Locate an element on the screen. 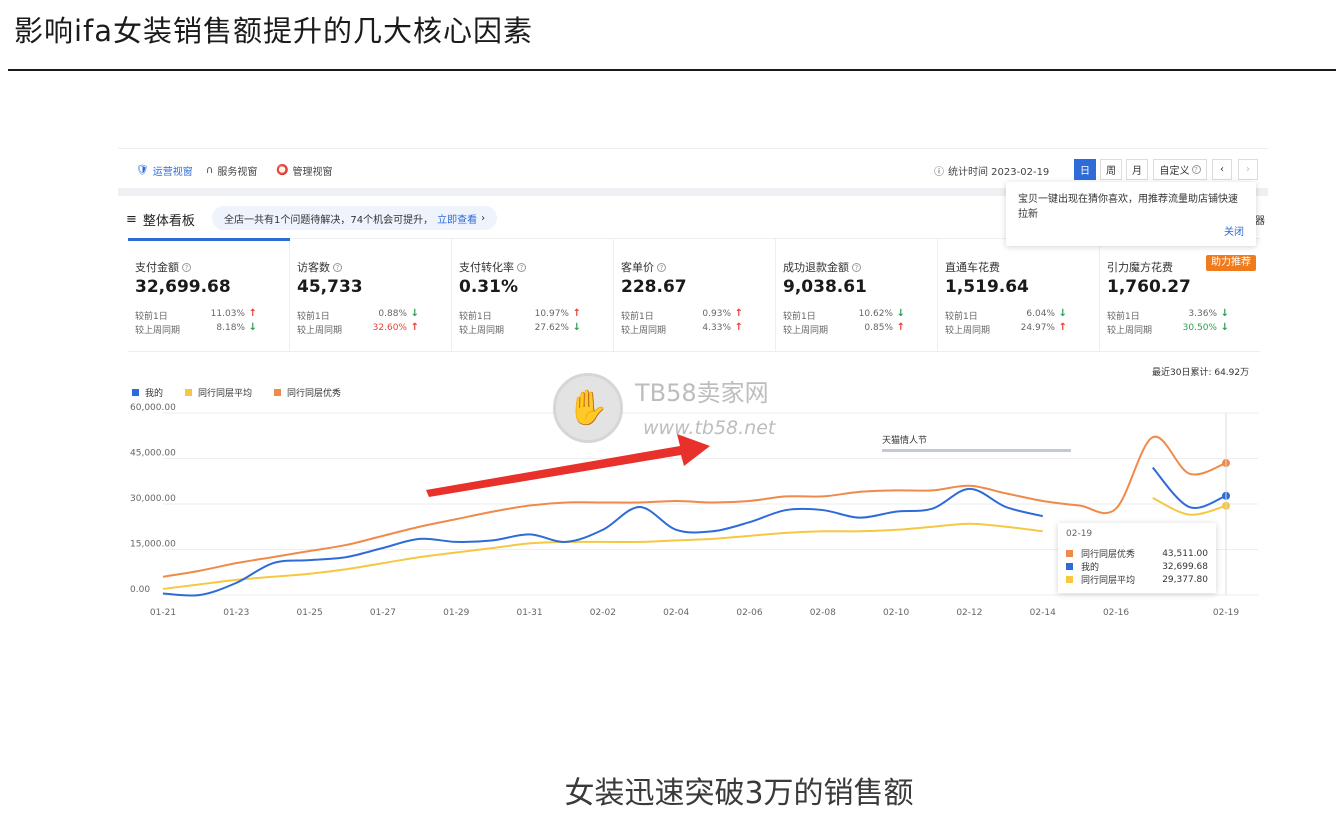  metric-label: 直通车花费 is located at coordinates (972, 267).